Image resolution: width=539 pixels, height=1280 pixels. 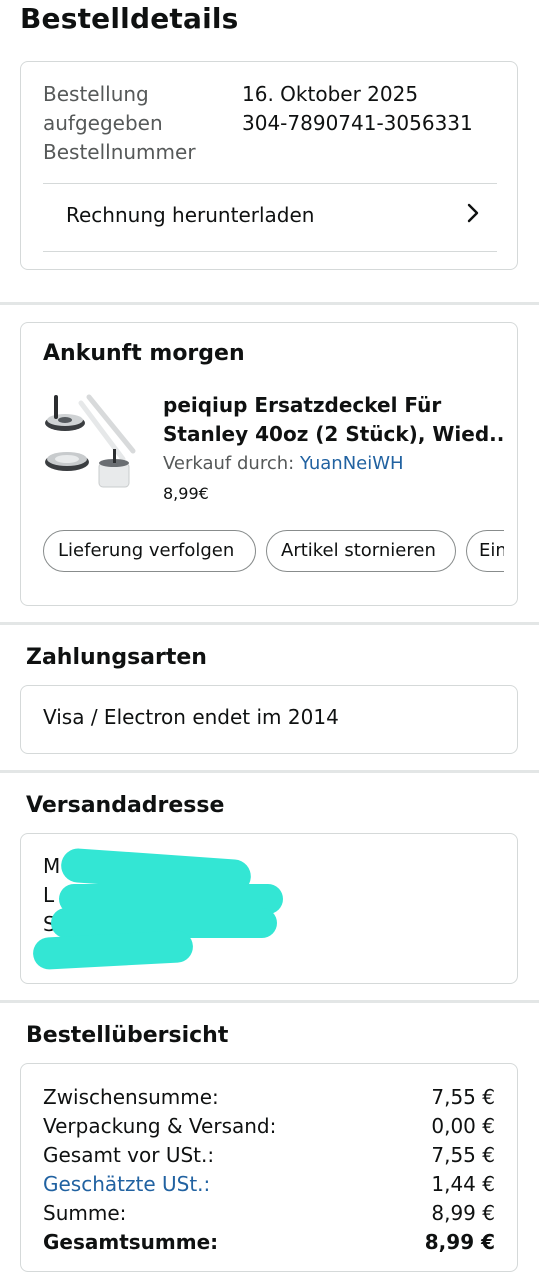 I want to click on product-image, so click(x=91, y=439).